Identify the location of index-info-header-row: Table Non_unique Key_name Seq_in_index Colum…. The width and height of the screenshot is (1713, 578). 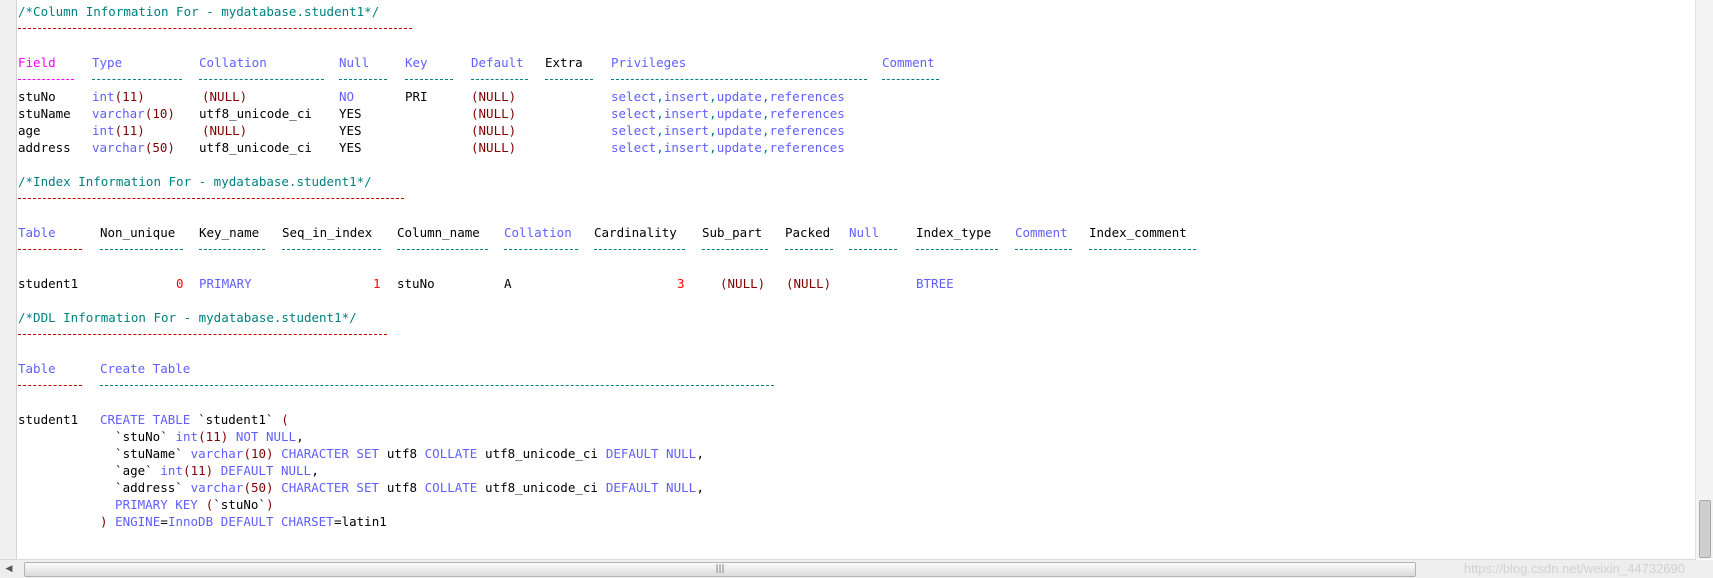
(853, 232).